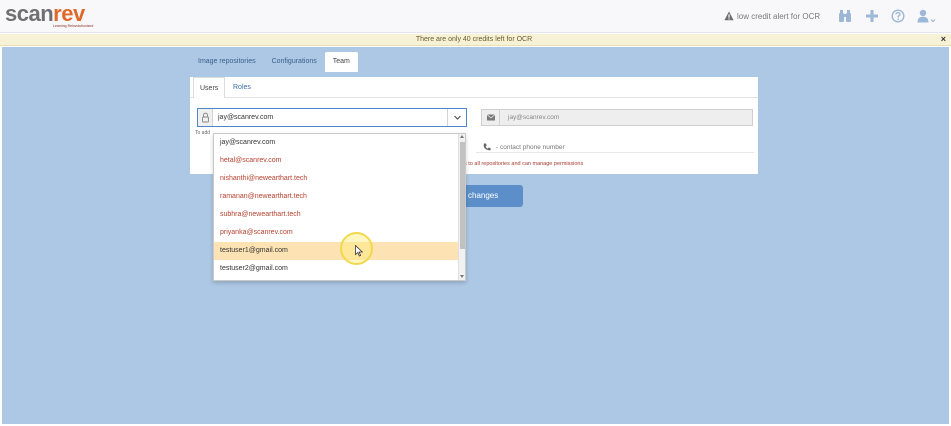 The height and width of the screenshot is (426, 951). I want to click on team-subtabs: Users Roles, so click(474, 87).